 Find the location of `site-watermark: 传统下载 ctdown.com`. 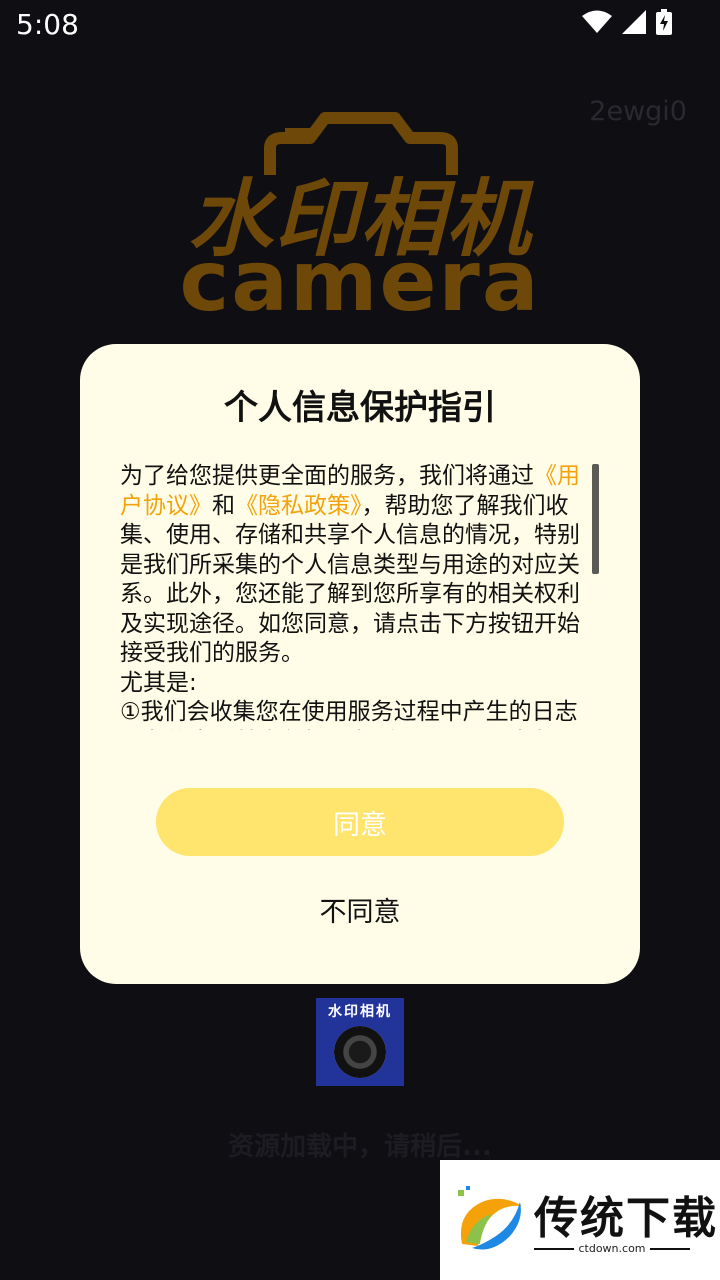

site-watermark: 传统下载 ctdown.com is located at coordinates (580, 1220).